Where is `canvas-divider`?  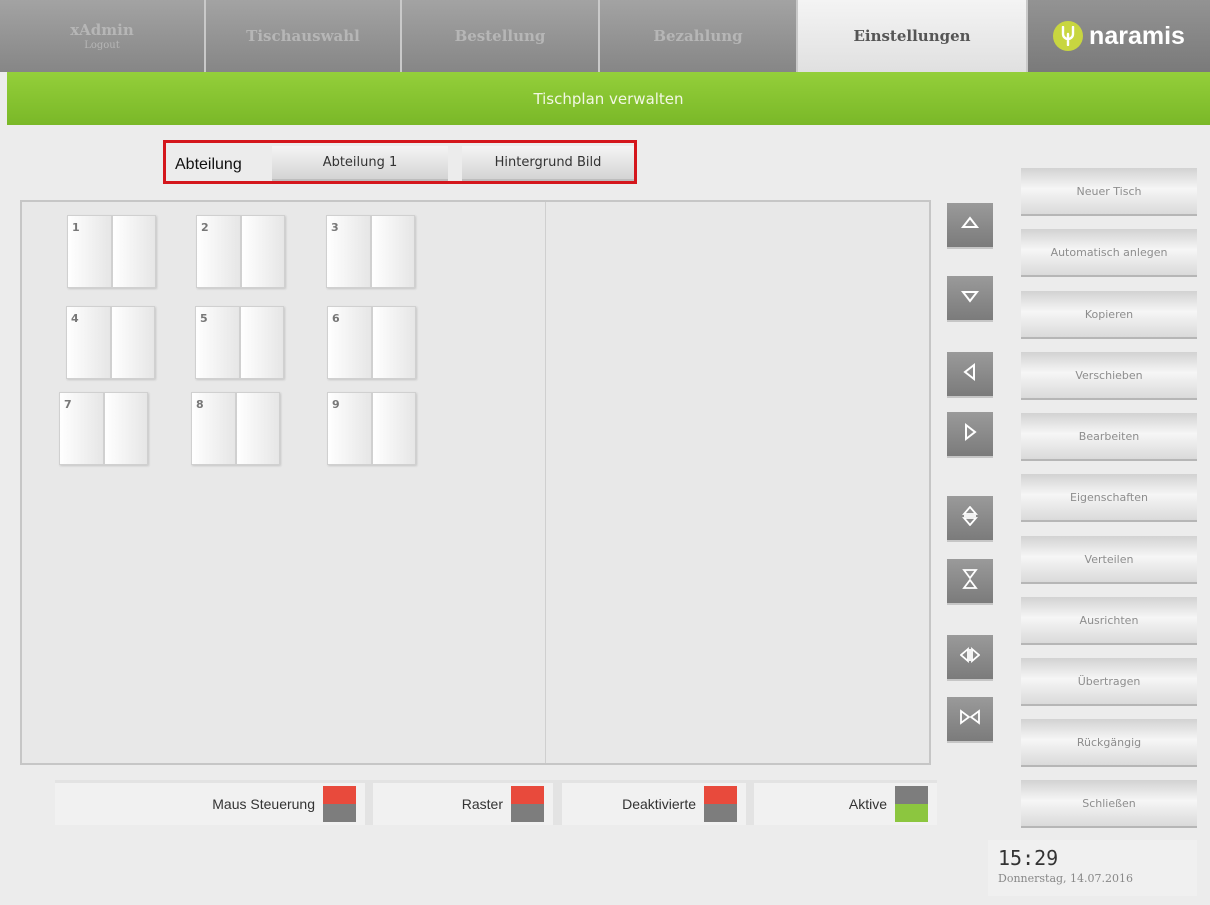 canvas-divider is located at coordinates (545, 482).